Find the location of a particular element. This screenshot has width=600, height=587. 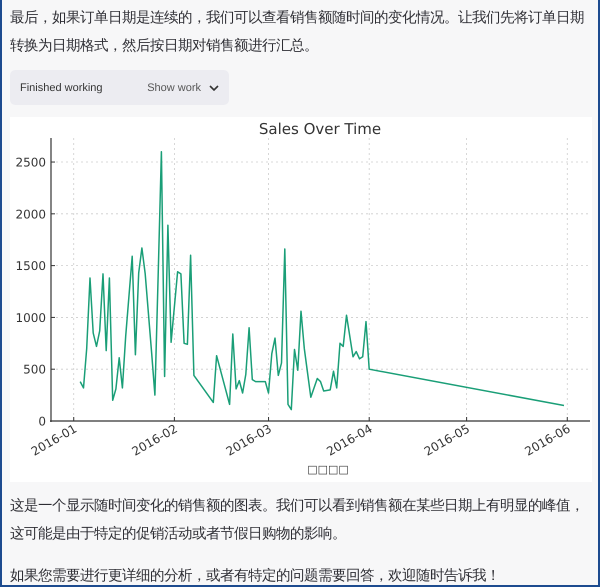

y-tick-label: 0 is located at coordinates (42, 421).